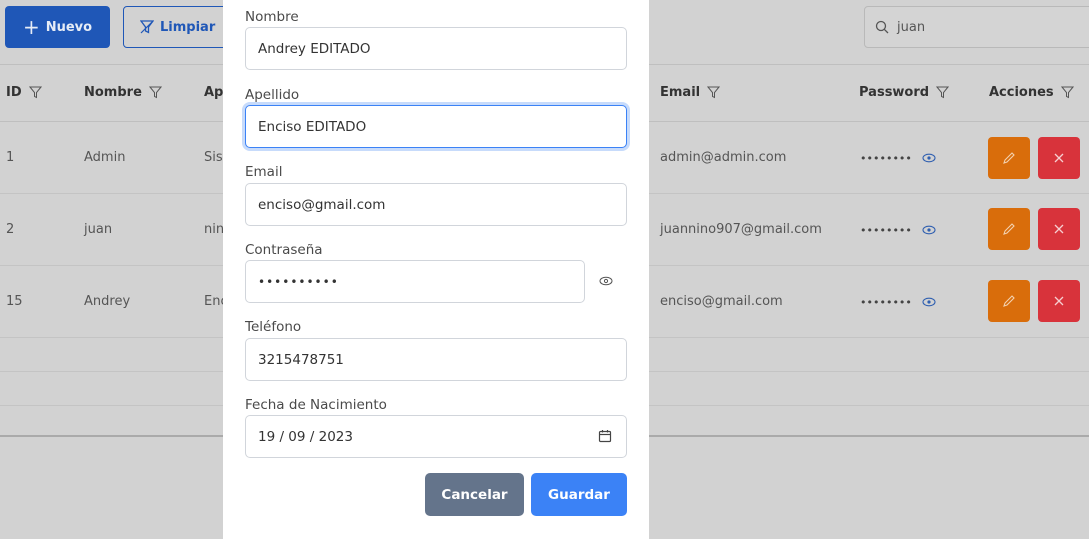  What do you see at coordinates (298, 281) in the screenshot?
I see `password-value: ••••••••••` at bounding box center [298, 281].